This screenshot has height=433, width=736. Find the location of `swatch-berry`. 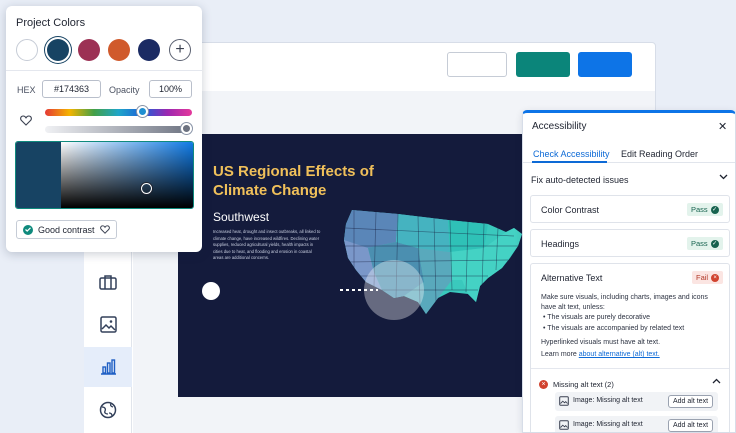

swatch-berry is located at coordinates (89, 50).